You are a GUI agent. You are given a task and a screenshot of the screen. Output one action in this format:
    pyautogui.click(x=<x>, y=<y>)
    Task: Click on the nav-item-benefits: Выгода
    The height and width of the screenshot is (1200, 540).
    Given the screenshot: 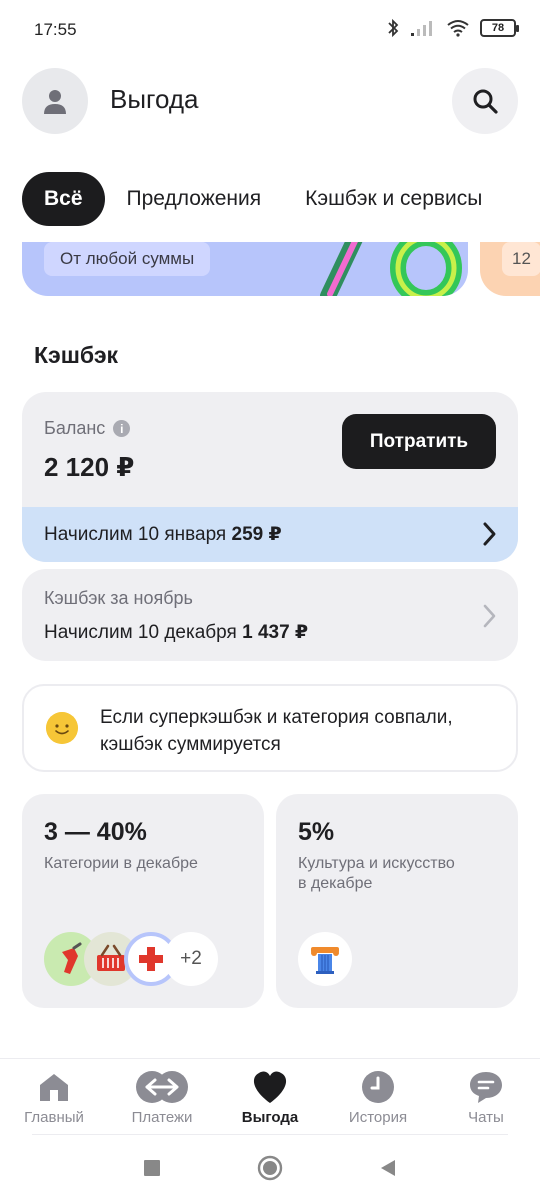 What is the action you would take?
    pyautogui.click(x=270, y=1097)
    